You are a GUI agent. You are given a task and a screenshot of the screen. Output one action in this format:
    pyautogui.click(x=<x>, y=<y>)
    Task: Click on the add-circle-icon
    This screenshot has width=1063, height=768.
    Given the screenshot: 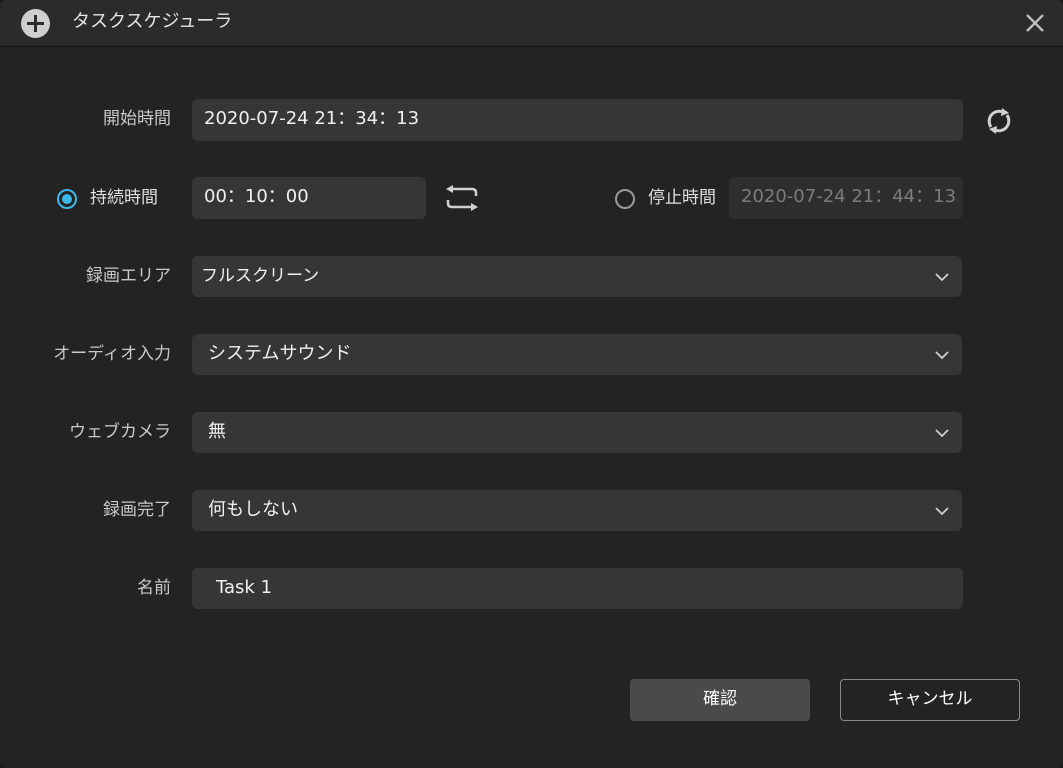 What is the action you would take?
    pyautogui.click(x=35, y=23)
    